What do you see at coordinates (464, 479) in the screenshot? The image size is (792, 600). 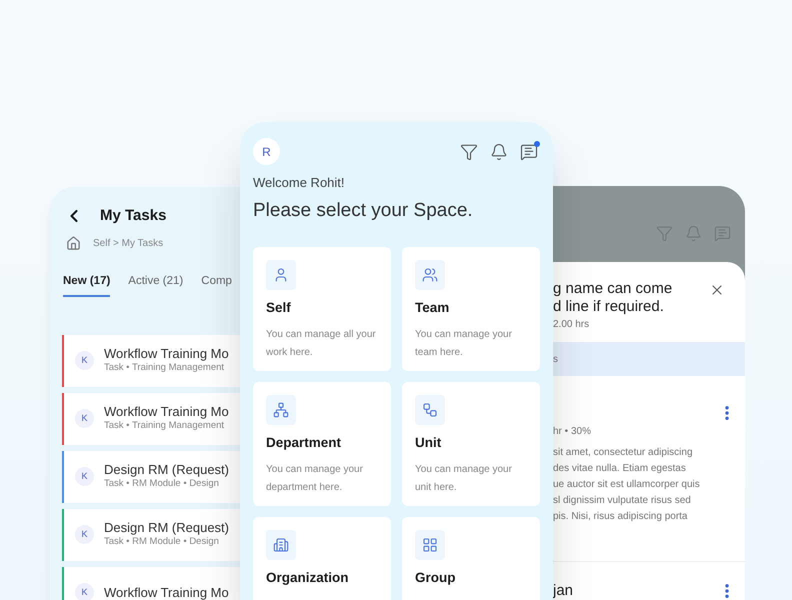 I see `space-description: You can manage your unit here.` at bounding box center [464, 479].